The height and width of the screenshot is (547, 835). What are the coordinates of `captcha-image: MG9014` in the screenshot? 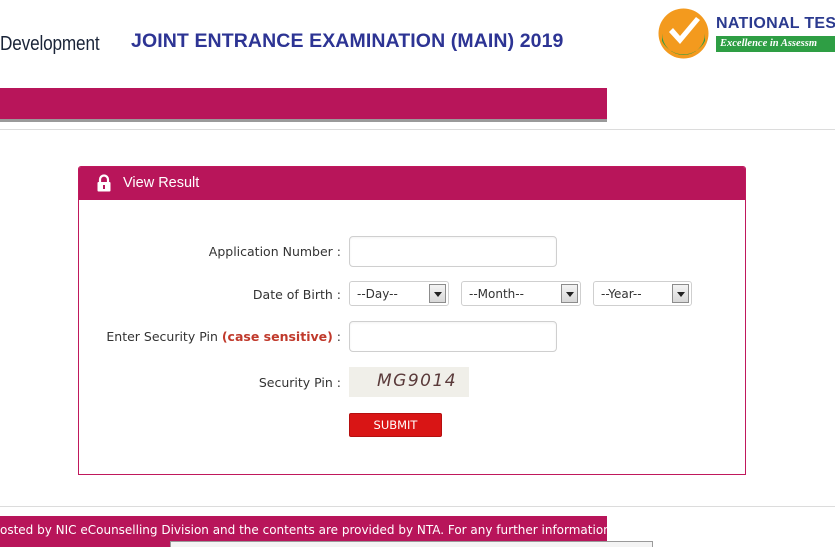 It's located at (409, 382).